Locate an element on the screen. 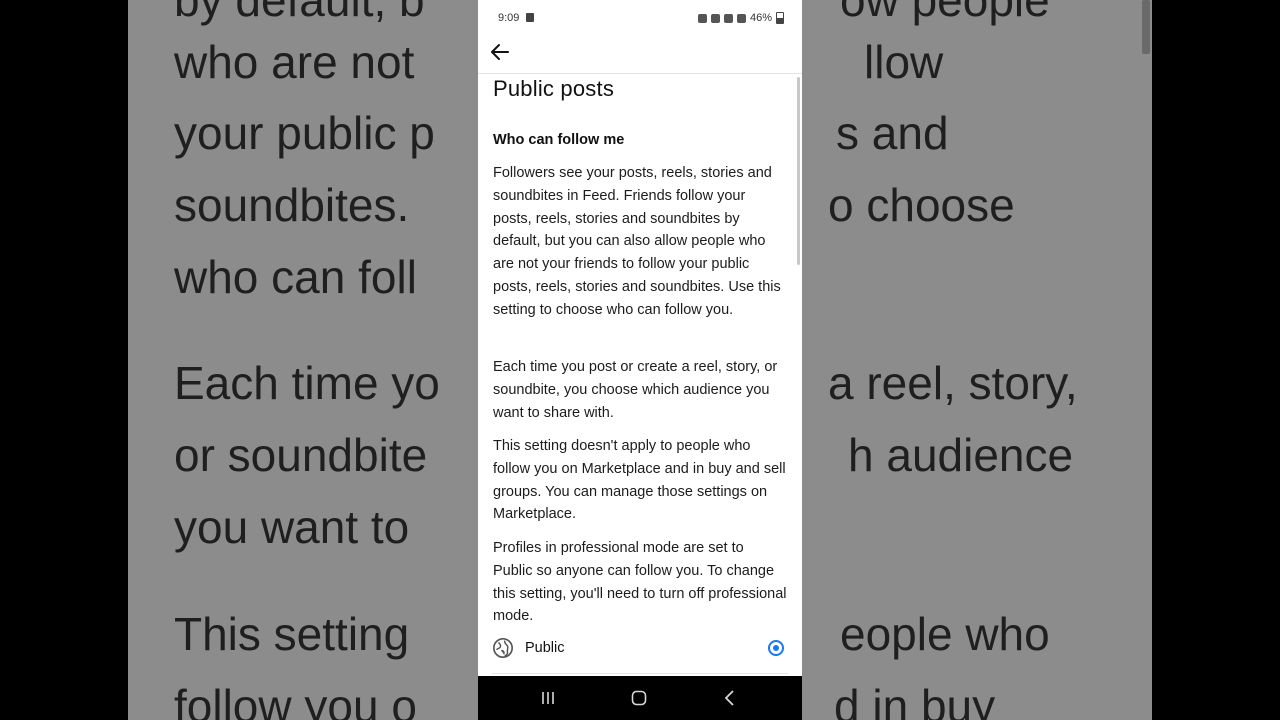 This screenshot has width=1280, height=720. background-text-line: s and is located at coordinates (892, 133).